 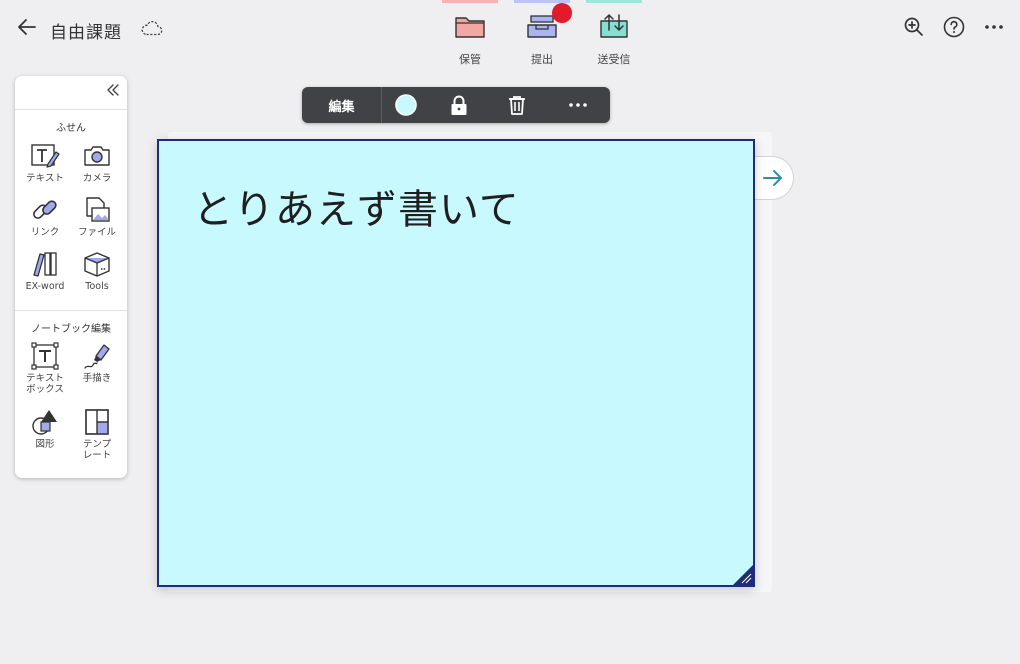 What do you see at coordinates (96, 232) in the screenshot?
I see `tool-label: ファイル` at bounding box center [96, 232].